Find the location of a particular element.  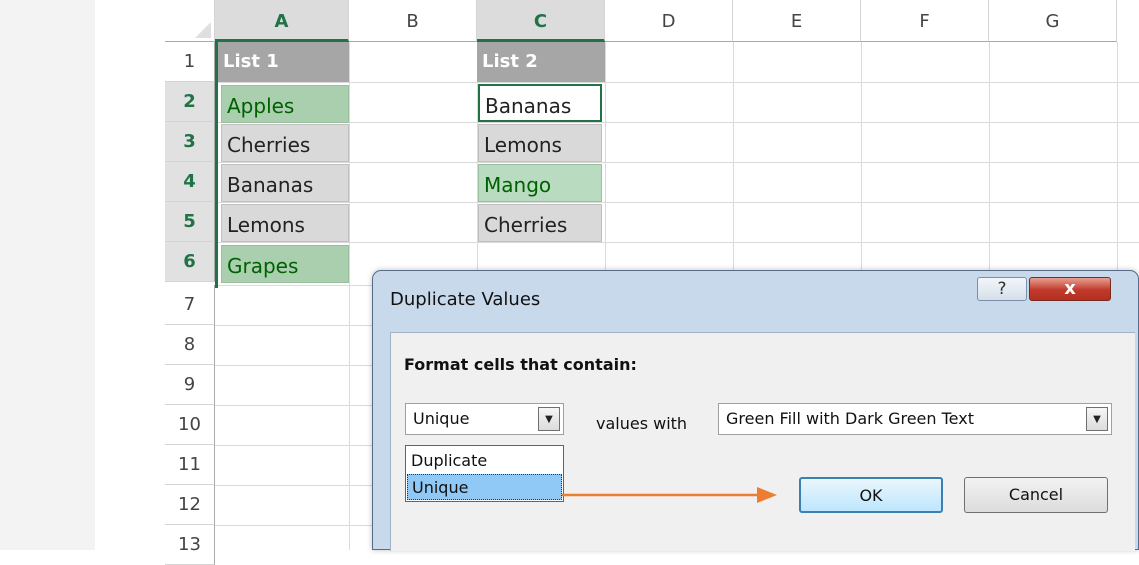

arrow-head-icon is located at coordinates (767, 495).